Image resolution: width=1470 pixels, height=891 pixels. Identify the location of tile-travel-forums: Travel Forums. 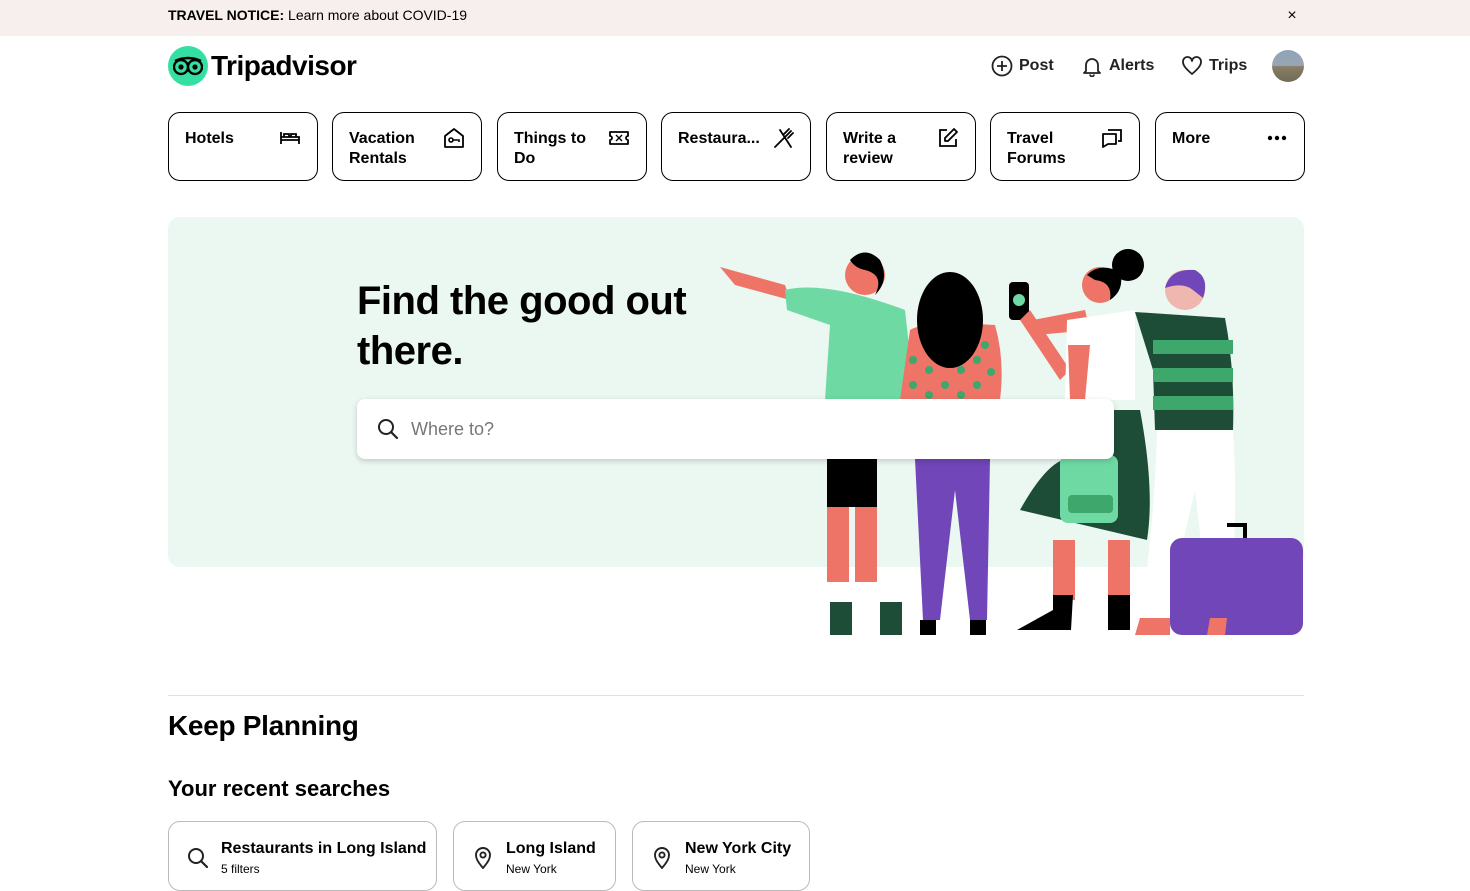
(1065, 146).